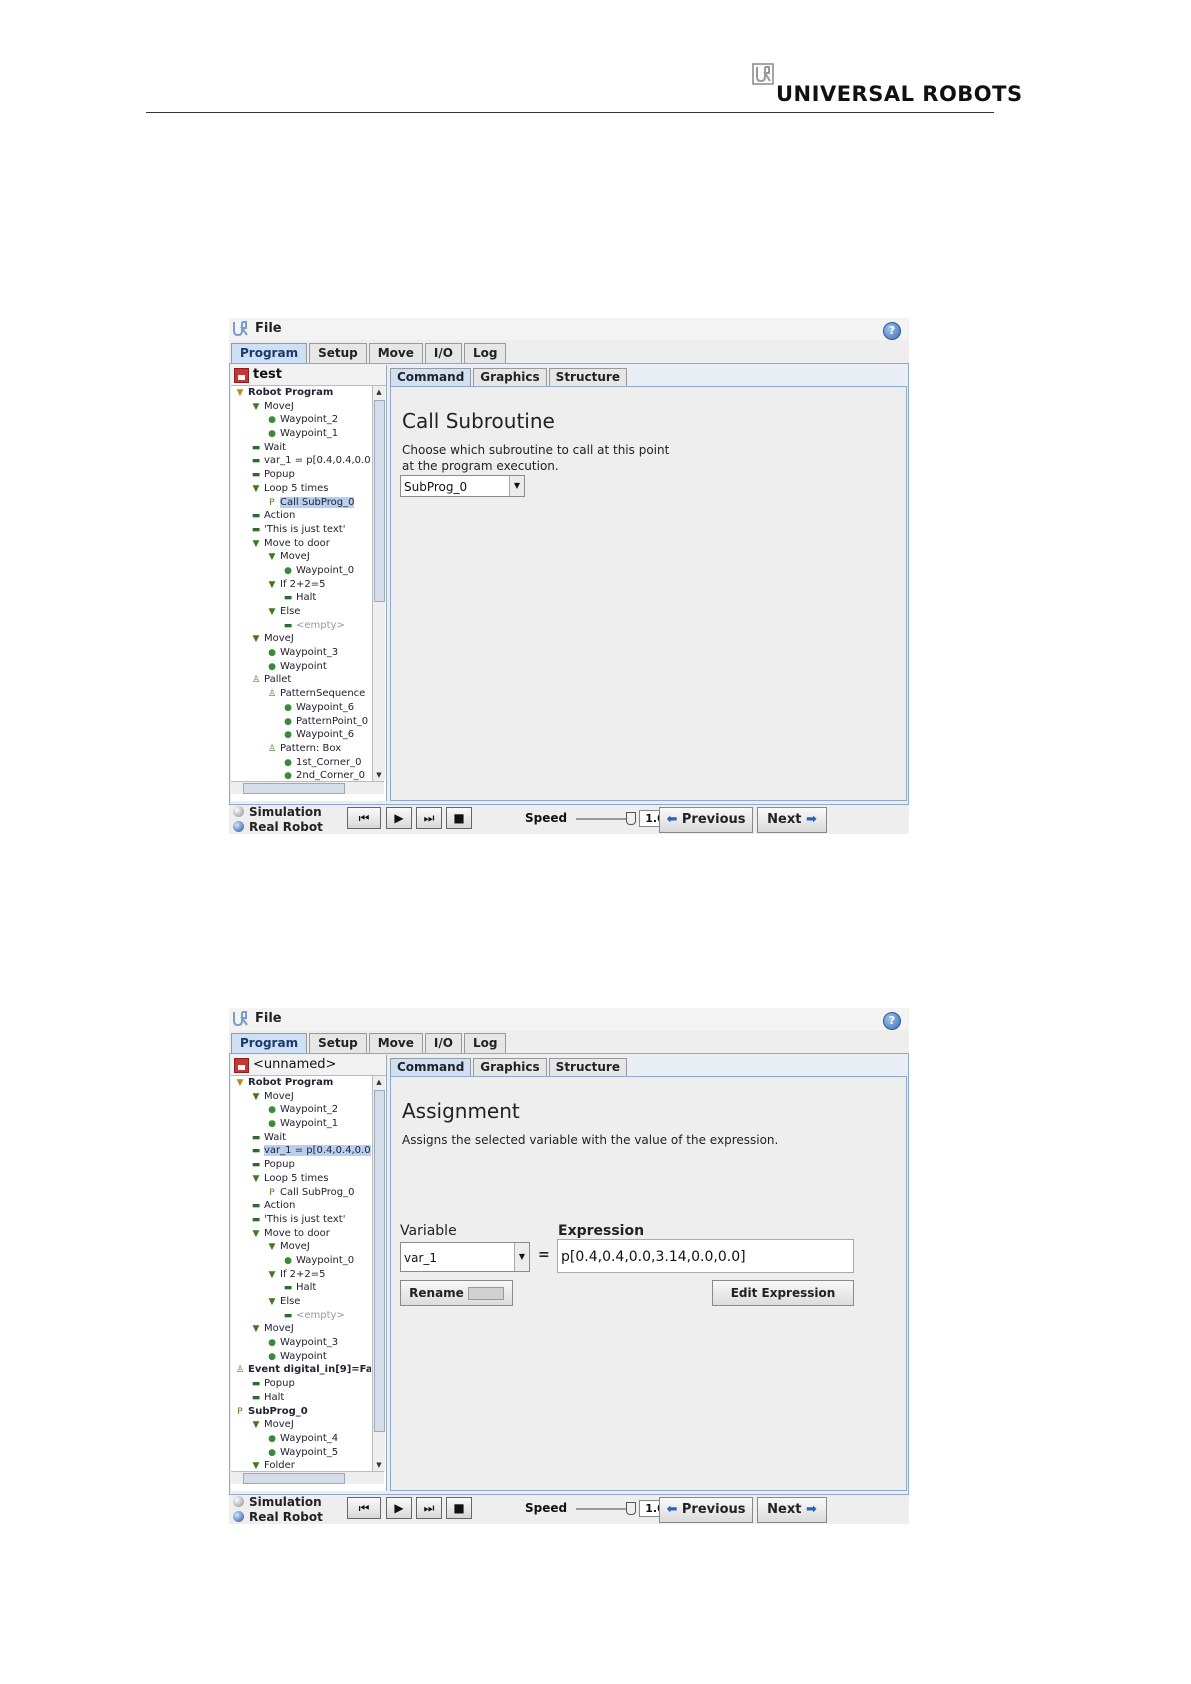 Image resolution: width=1191 pixels, height=1684 pixels. I want to click on tree-node: ♙ Event digital_in[9]=Fals, so click(301, 1370).